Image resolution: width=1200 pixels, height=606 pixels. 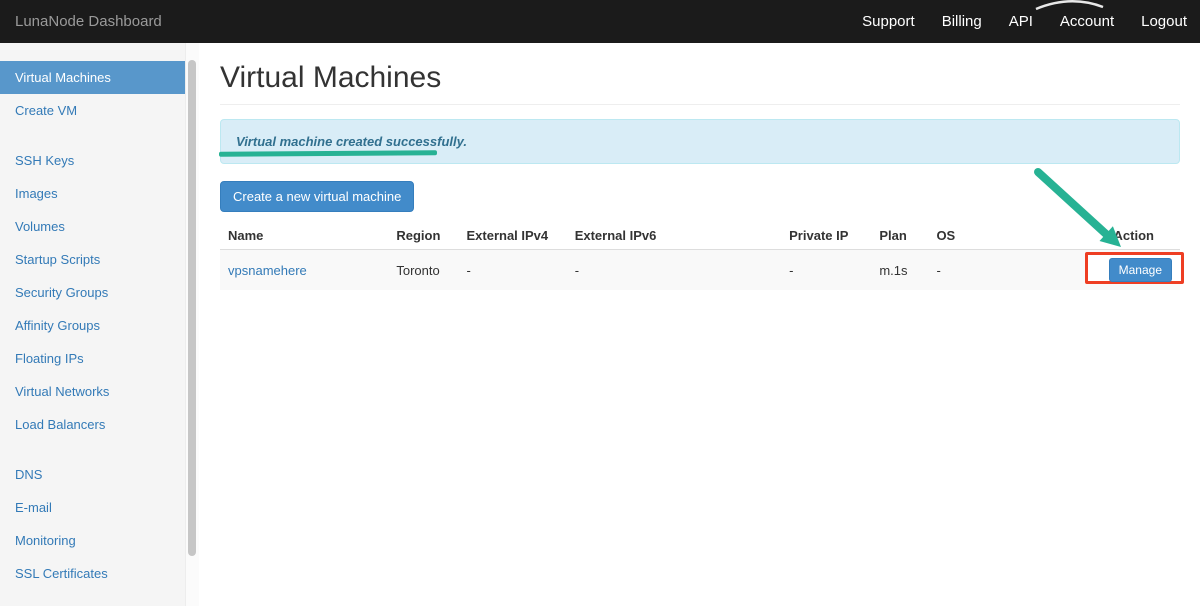 What do you see at coordinates (468, 270) in the screenshot?
I see `vm-external-ipv4-cell: -` at bounding box center [468, 270].